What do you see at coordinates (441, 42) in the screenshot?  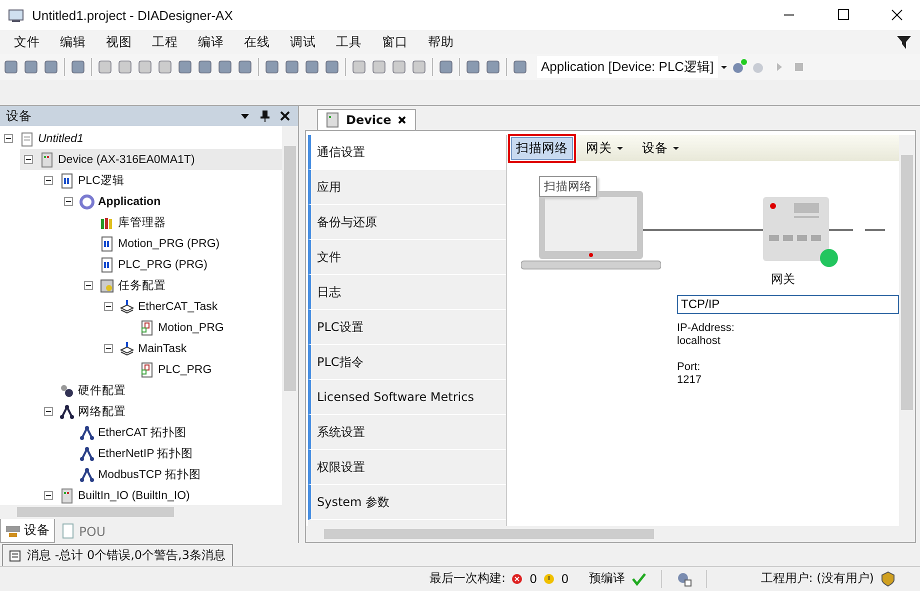 I see `menu-item: 帮助` at bounding box center [441, 42].